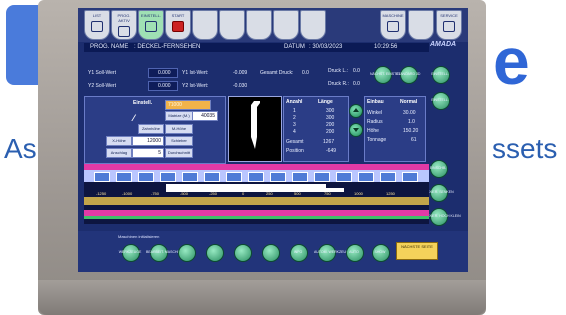 The width and height of the screenshot is (566, 315). Describe the element at coordinates (151, 129) in the screenshot. I see `zahnhoehe-label: Zahnhöhe` at that location.